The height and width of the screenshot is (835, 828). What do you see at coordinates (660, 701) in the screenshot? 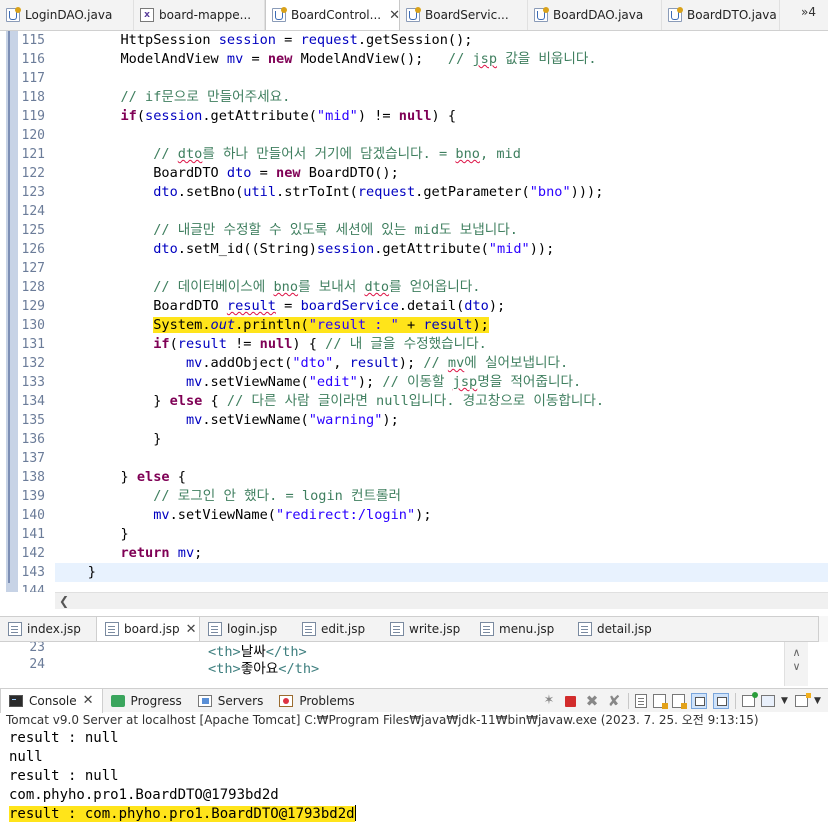
I see `scroll-lock-icon` at bounding box center [660, 701].